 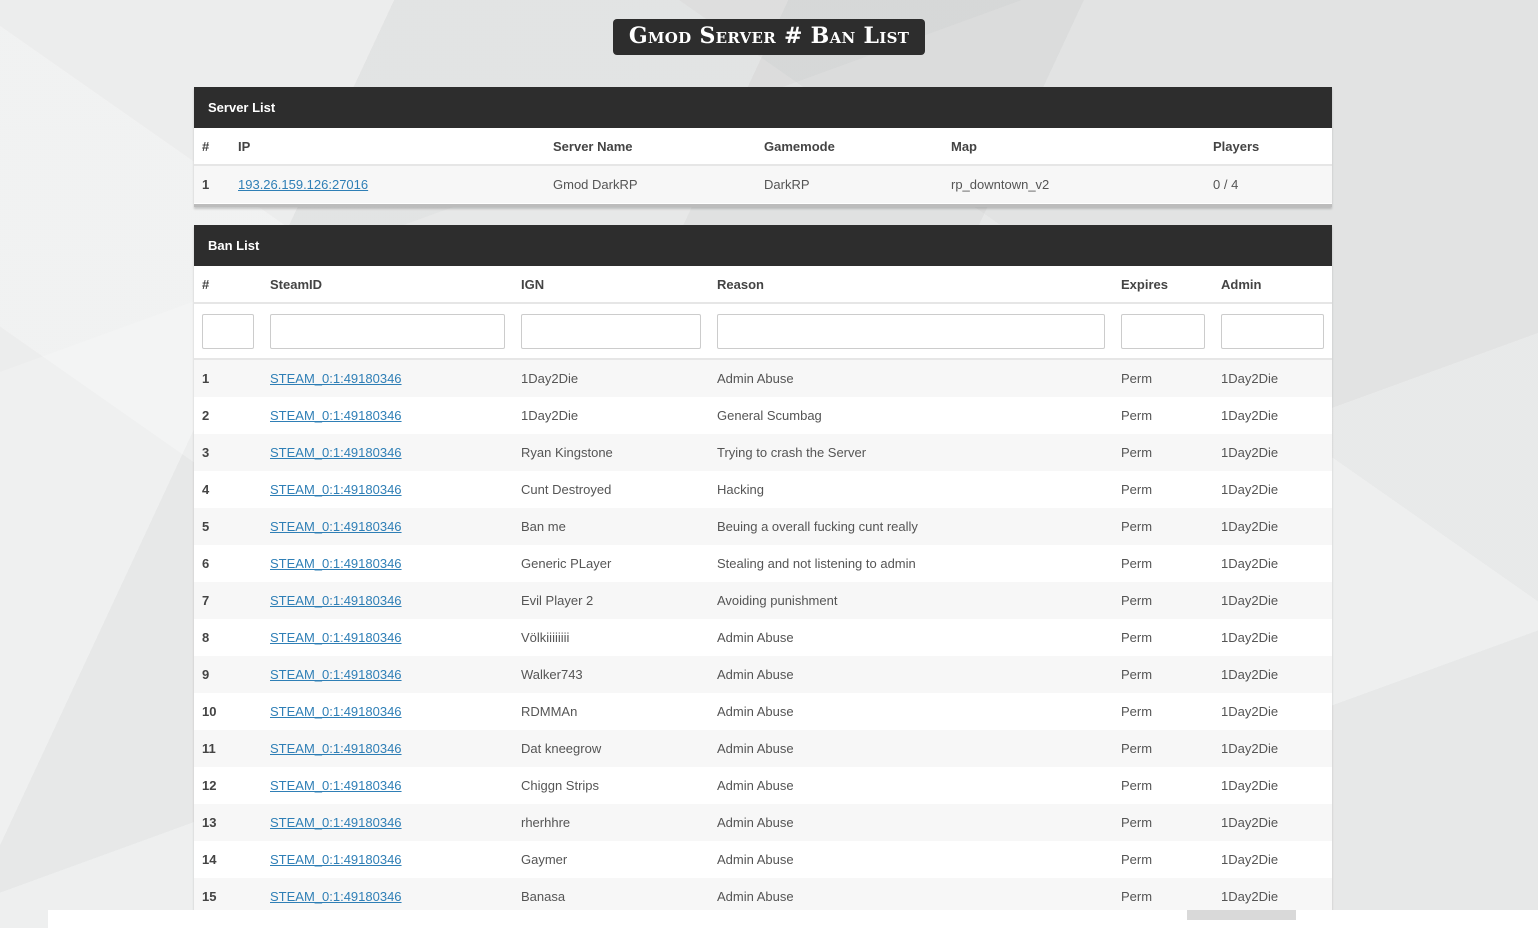 I want to click on ban-row-num: 2, so click(x=206, y=415).